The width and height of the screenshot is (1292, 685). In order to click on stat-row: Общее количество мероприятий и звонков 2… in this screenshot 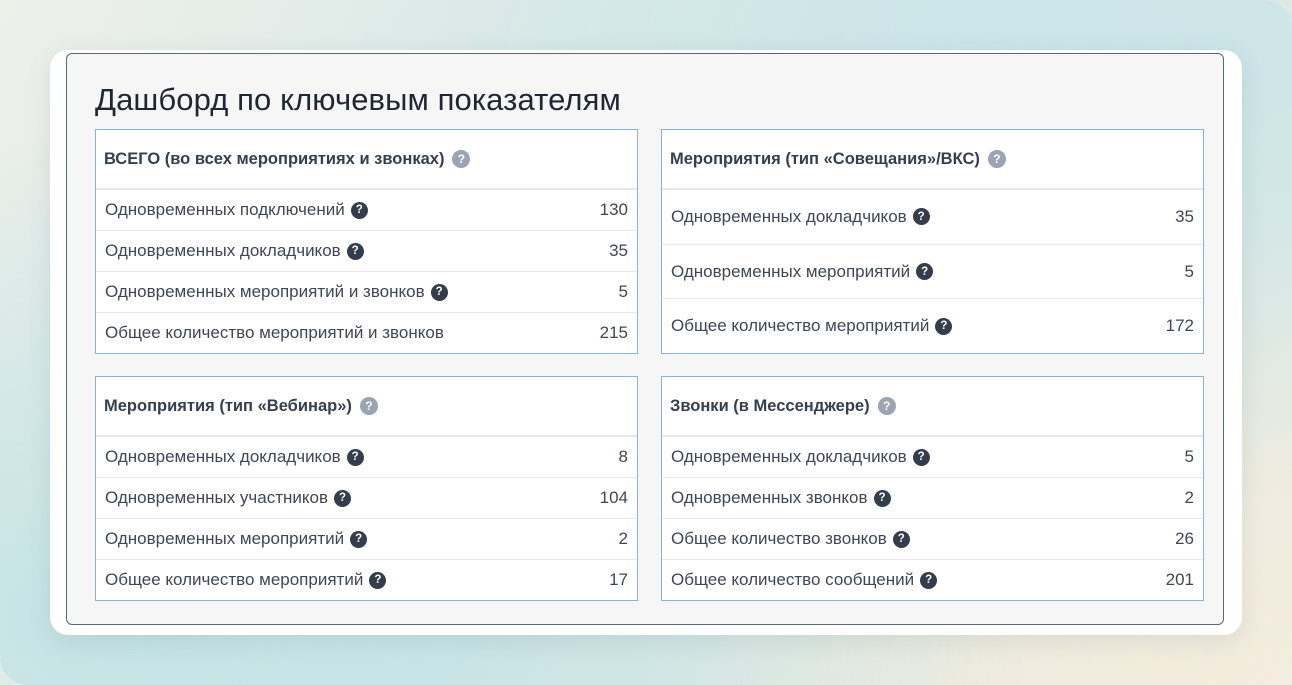, I will do `click(366, 332)`.